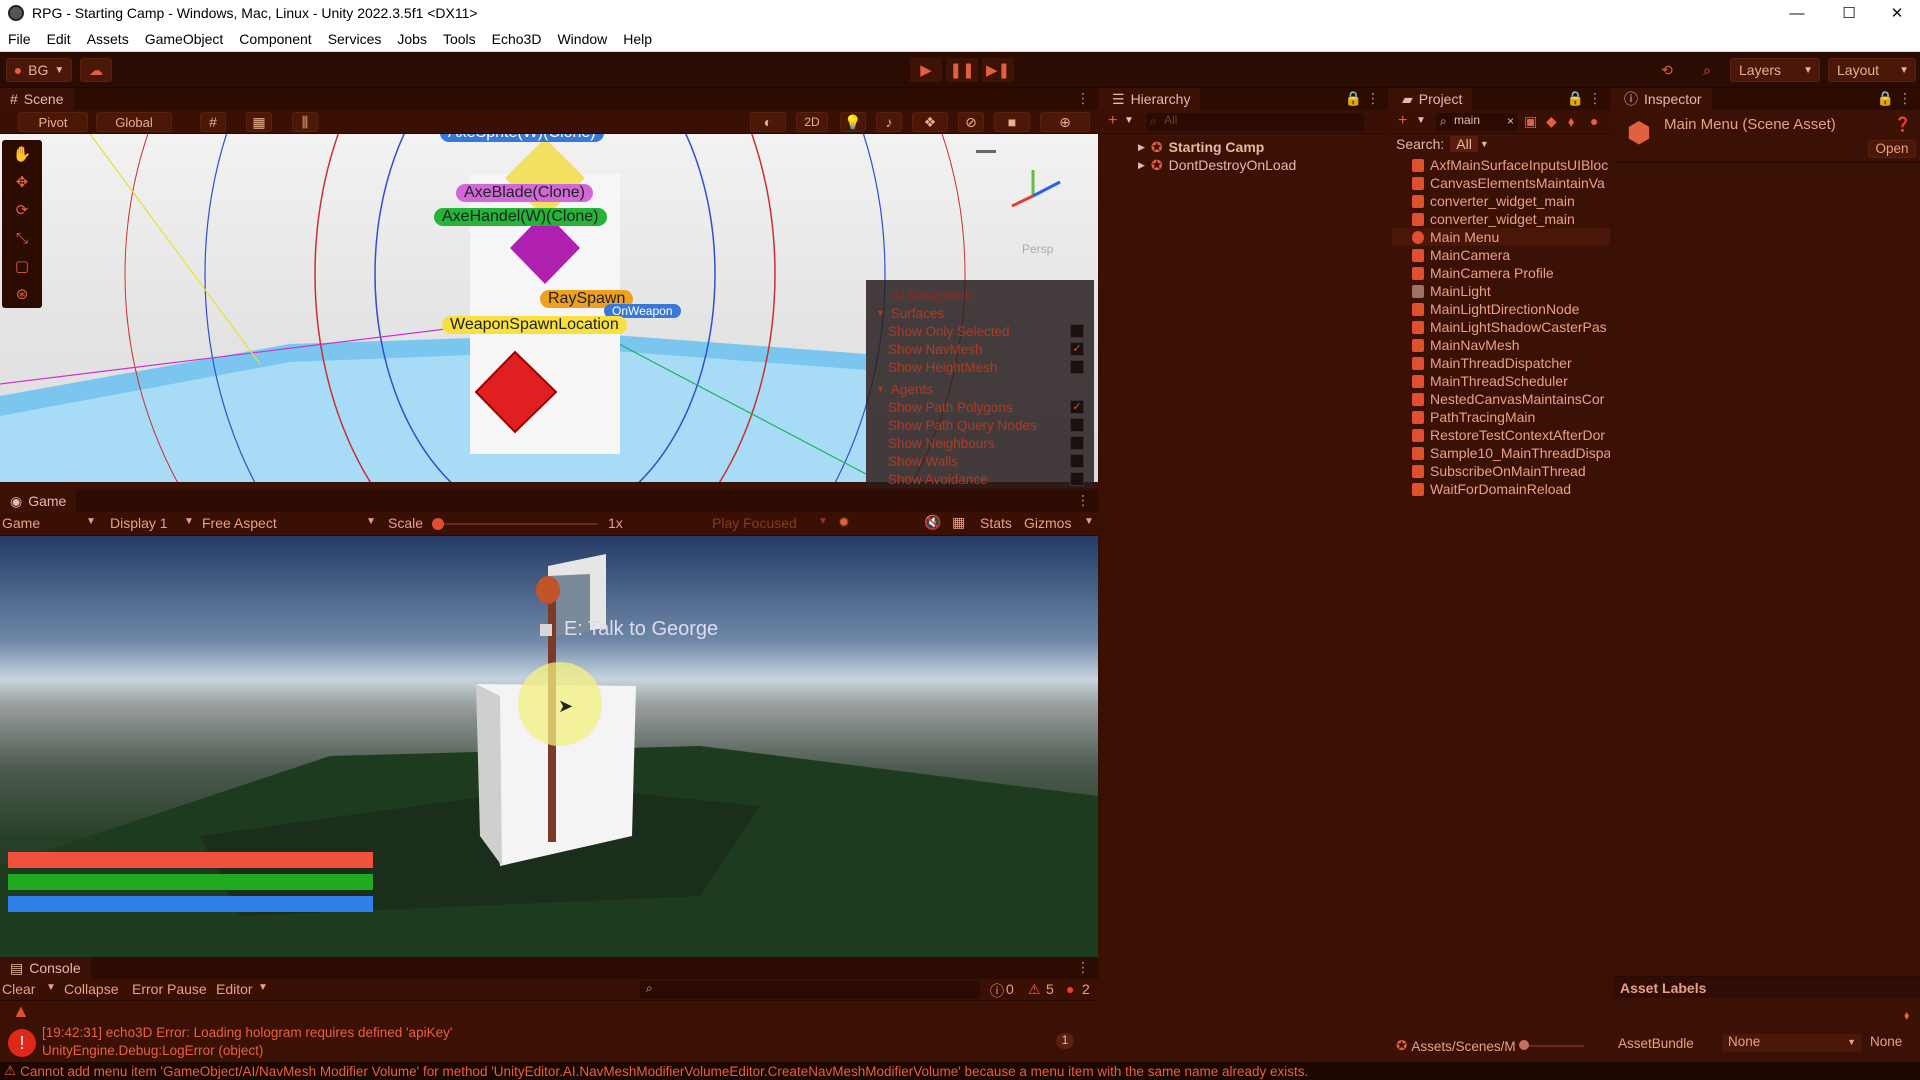 This screenshot has width=1920, height=1080. I want to click on asset-item: WaitForDomainReload, so click(1501, 489).